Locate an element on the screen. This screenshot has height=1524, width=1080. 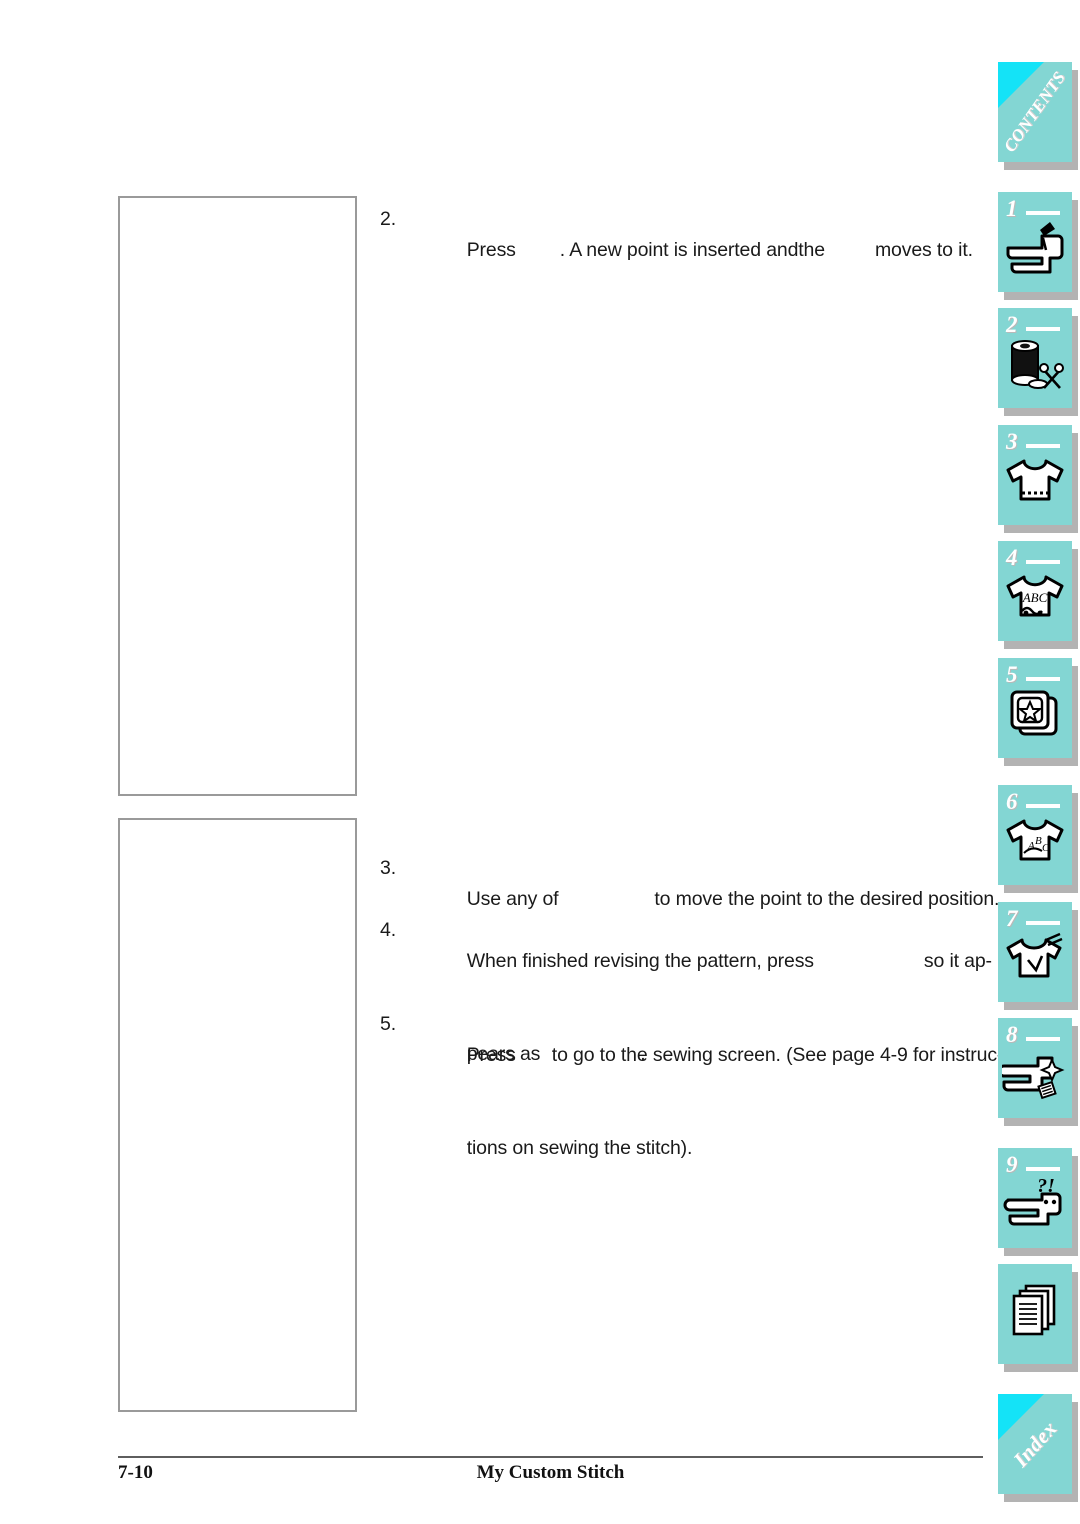
step-5-text-a: Press is located at coordinates (491, 1055).